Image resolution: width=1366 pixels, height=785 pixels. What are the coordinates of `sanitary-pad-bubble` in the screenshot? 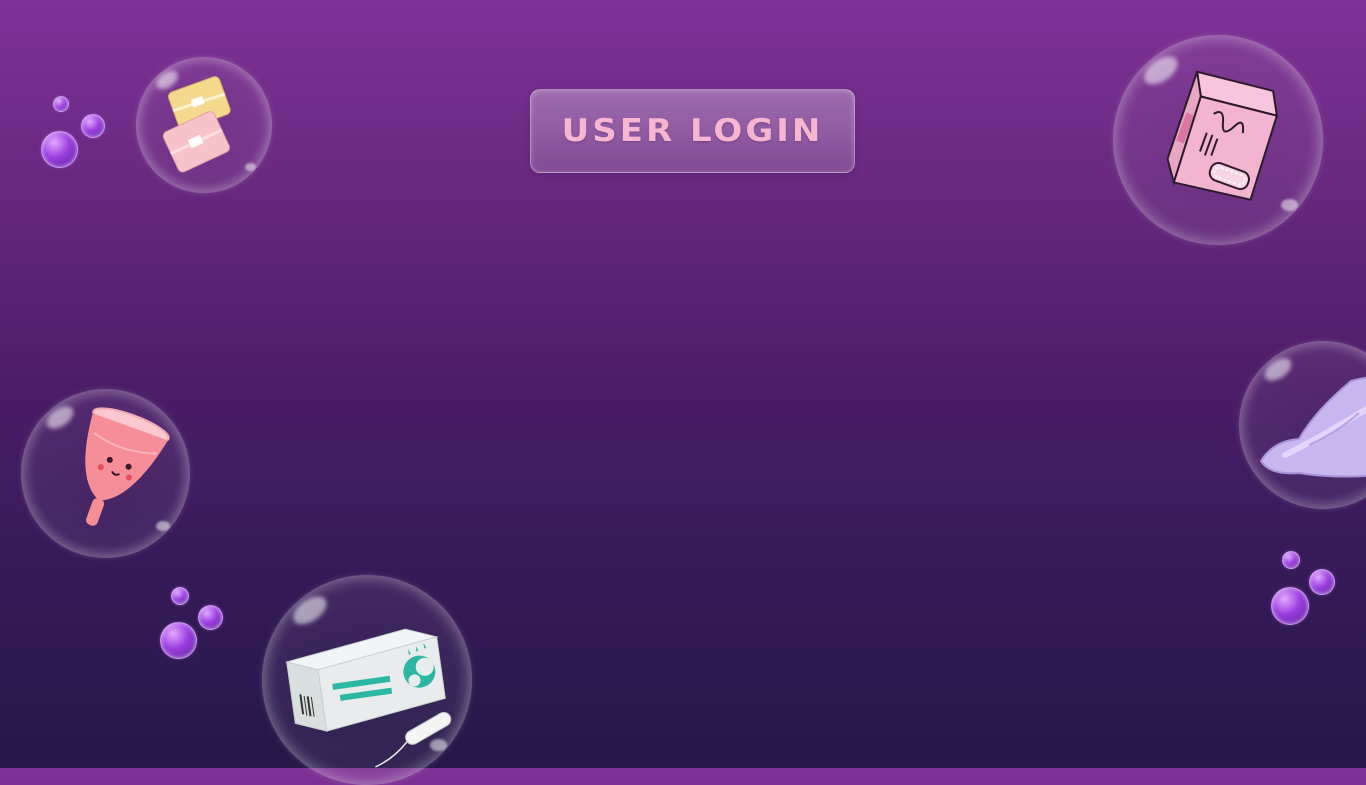 It's located at (1302, 425).